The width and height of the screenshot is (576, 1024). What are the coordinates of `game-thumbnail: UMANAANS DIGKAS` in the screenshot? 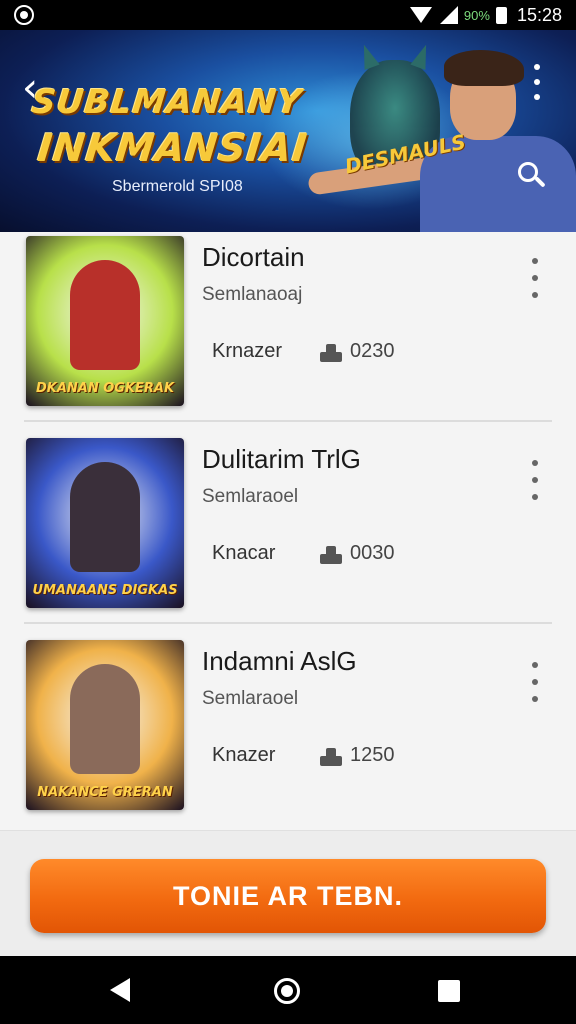 It's located at (105, 523).